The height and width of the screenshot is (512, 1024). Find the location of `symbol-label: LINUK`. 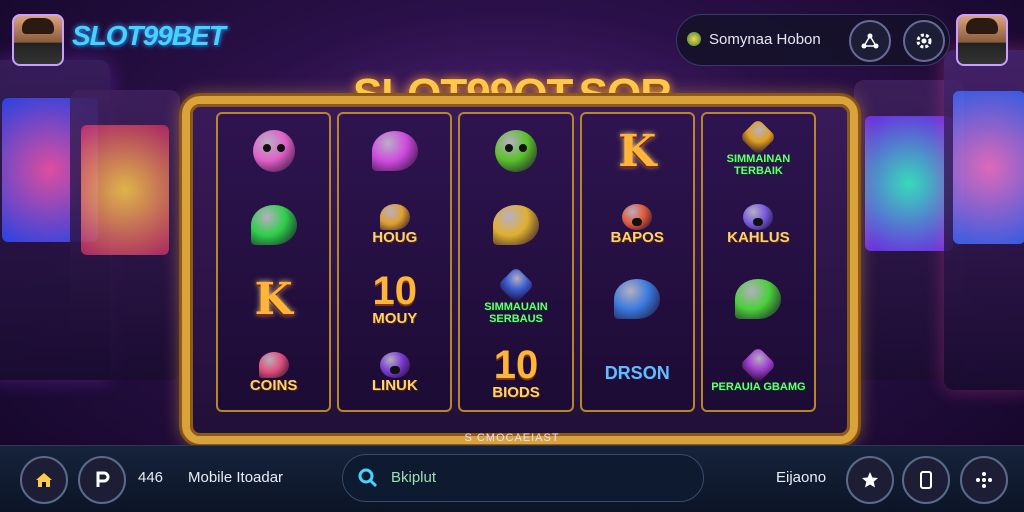

symbol-label: LINUK is located at coordinates (394, 386).